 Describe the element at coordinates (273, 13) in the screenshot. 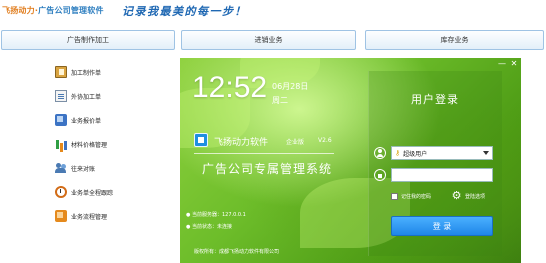

I see `app-header: 飞扬动力·广告公司管理软件 记录我最美的每一步！` at that location.